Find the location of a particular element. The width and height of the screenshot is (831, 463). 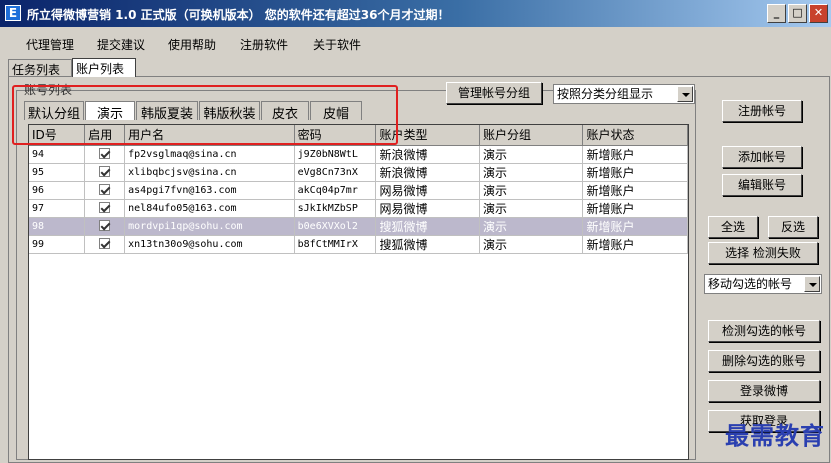

display-mode-select: 按照分类分组显示 is located at coordinates (624, 94).